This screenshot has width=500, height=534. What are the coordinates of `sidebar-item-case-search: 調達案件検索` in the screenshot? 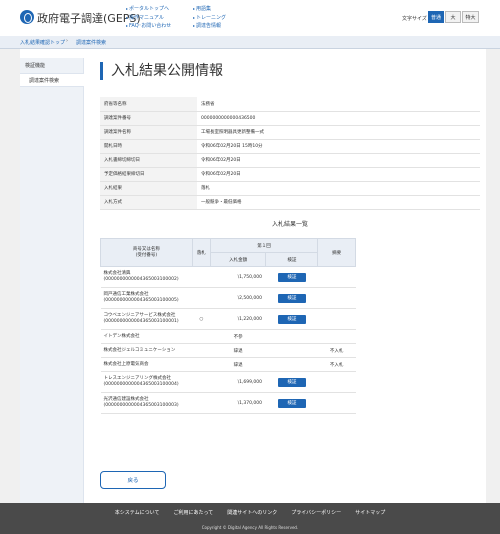 It's located at (52, 80).